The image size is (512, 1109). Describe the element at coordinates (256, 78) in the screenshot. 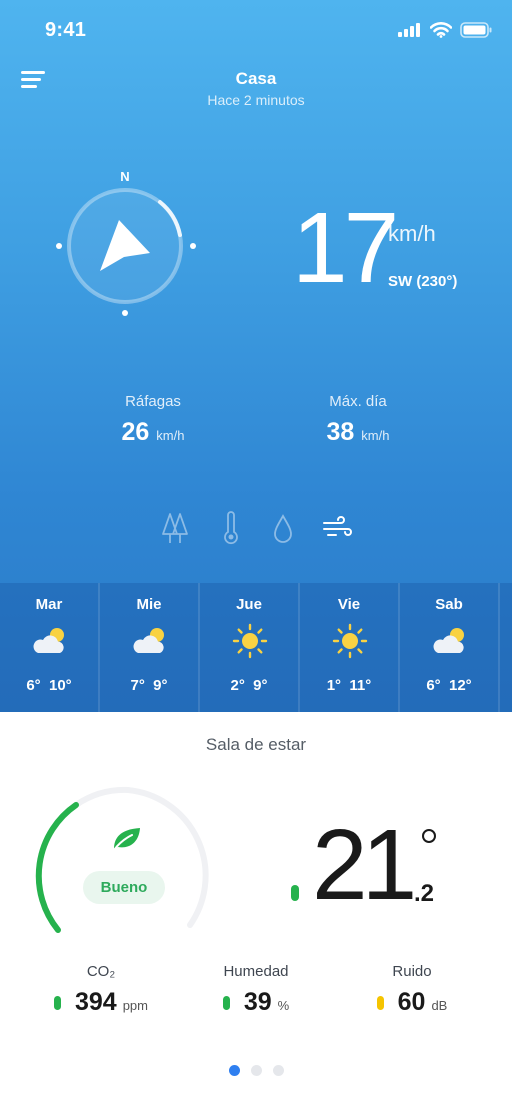

I see `location-title: Casa` at that location.